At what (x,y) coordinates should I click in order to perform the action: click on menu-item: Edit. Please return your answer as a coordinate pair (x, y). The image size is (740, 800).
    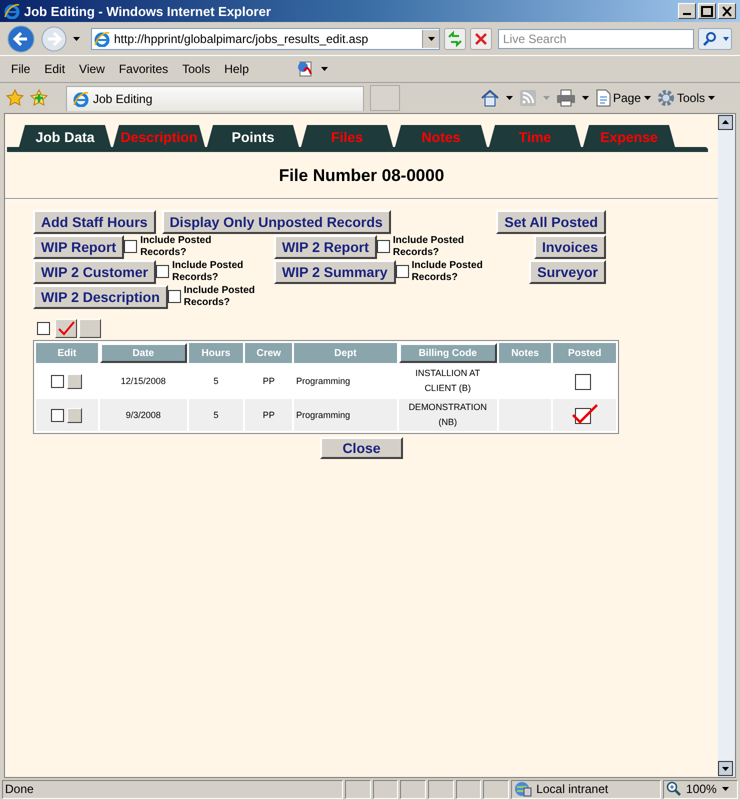
    Looking at the image, I should click on (54, 69).